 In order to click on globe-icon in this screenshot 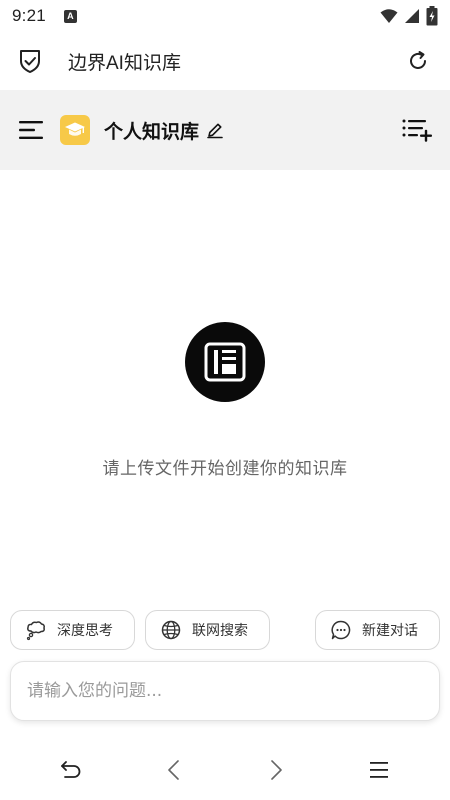, I will do `click(171, 630)`.